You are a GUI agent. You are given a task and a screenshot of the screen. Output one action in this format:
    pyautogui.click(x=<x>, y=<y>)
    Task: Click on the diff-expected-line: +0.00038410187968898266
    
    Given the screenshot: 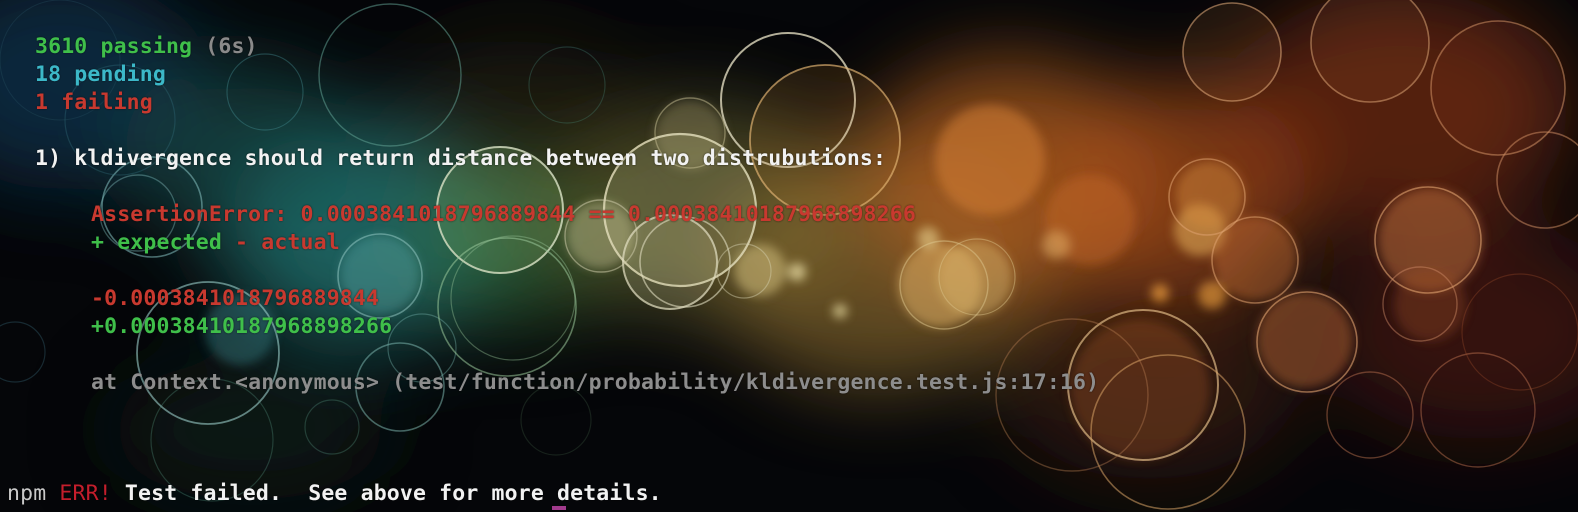 What is the action you would take?
    pyautogui.click(x=242, y=326)
    